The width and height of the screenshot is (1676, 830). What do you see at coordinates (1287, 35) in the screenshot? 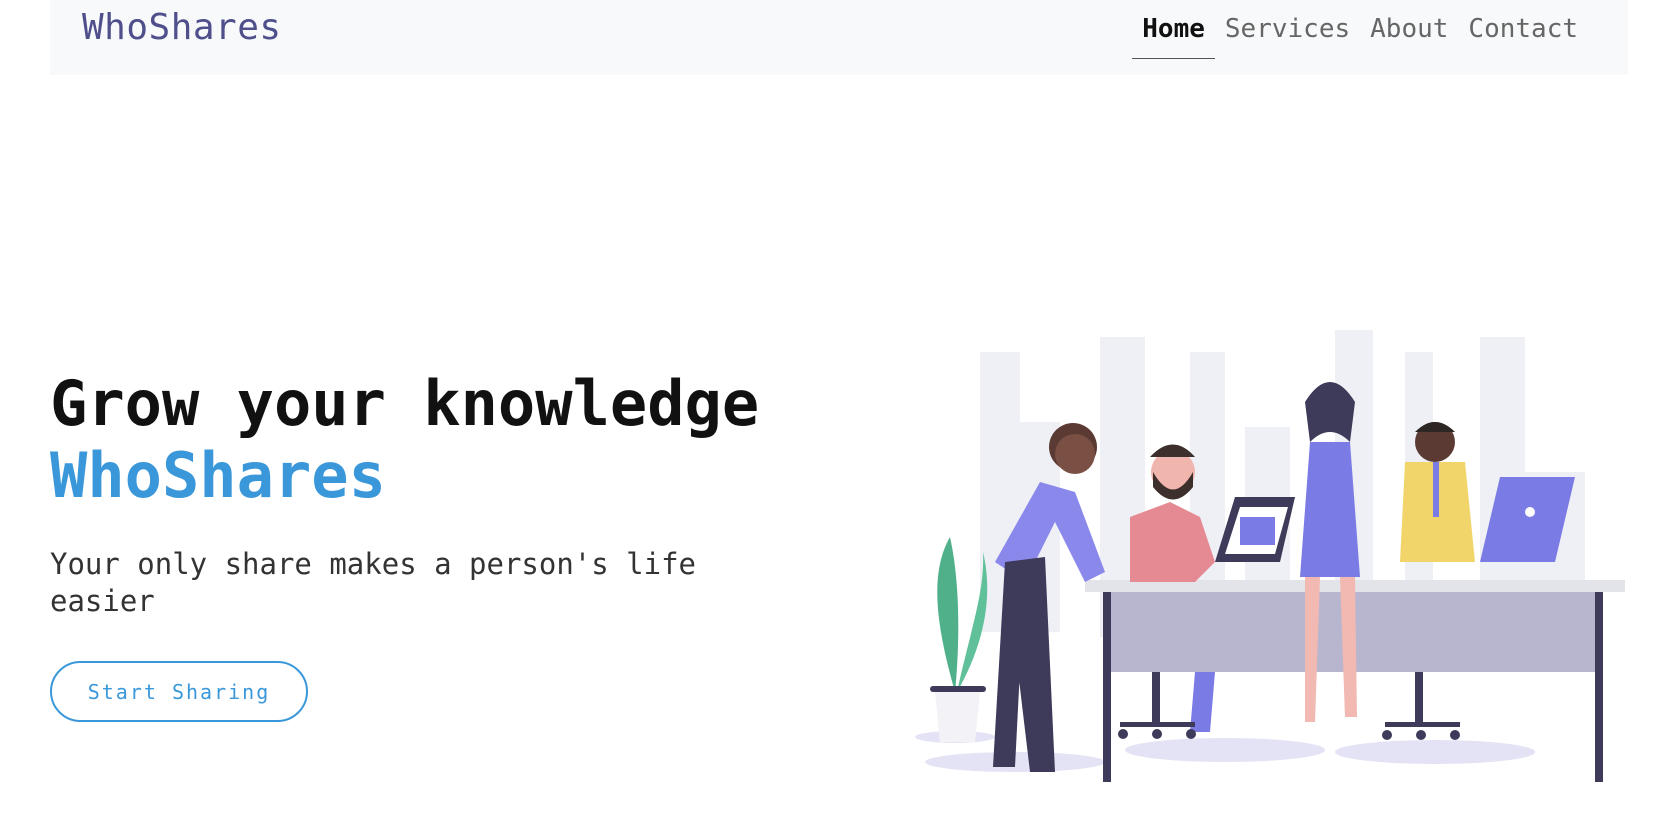
I see `nav-link-services: Services` at bounding box center [1287, 35].